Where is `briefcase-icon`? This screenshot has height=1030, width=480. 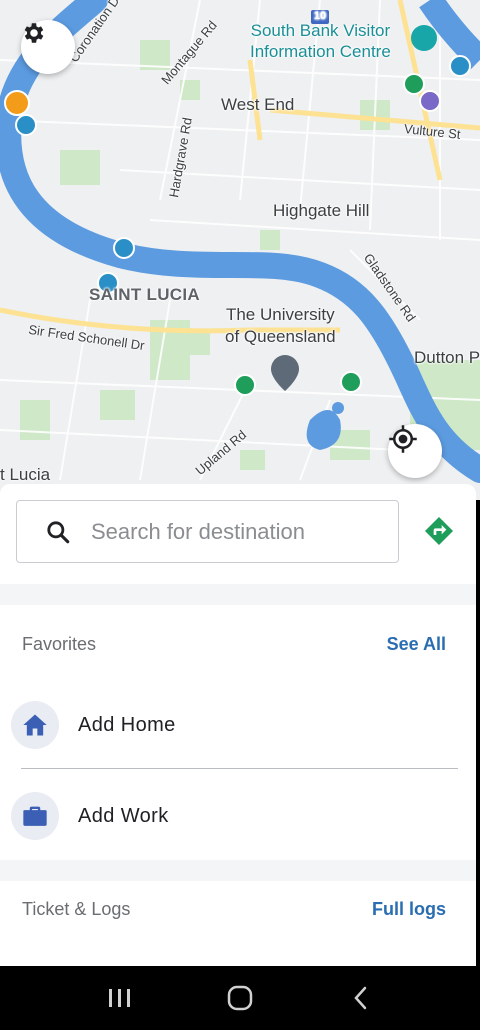
briefcase-icon is located at coordinates (35, 816).